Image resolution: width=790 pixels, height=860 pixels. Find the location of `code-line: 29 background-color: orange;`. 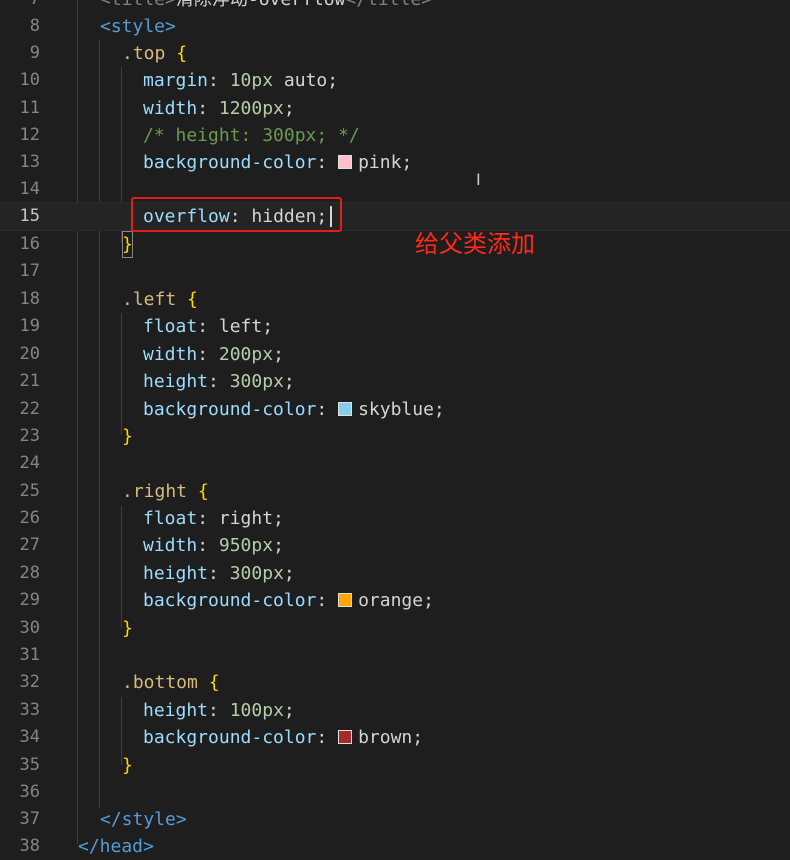

code-line: 29 background-color: orange; is located at coordinates (395, 600).